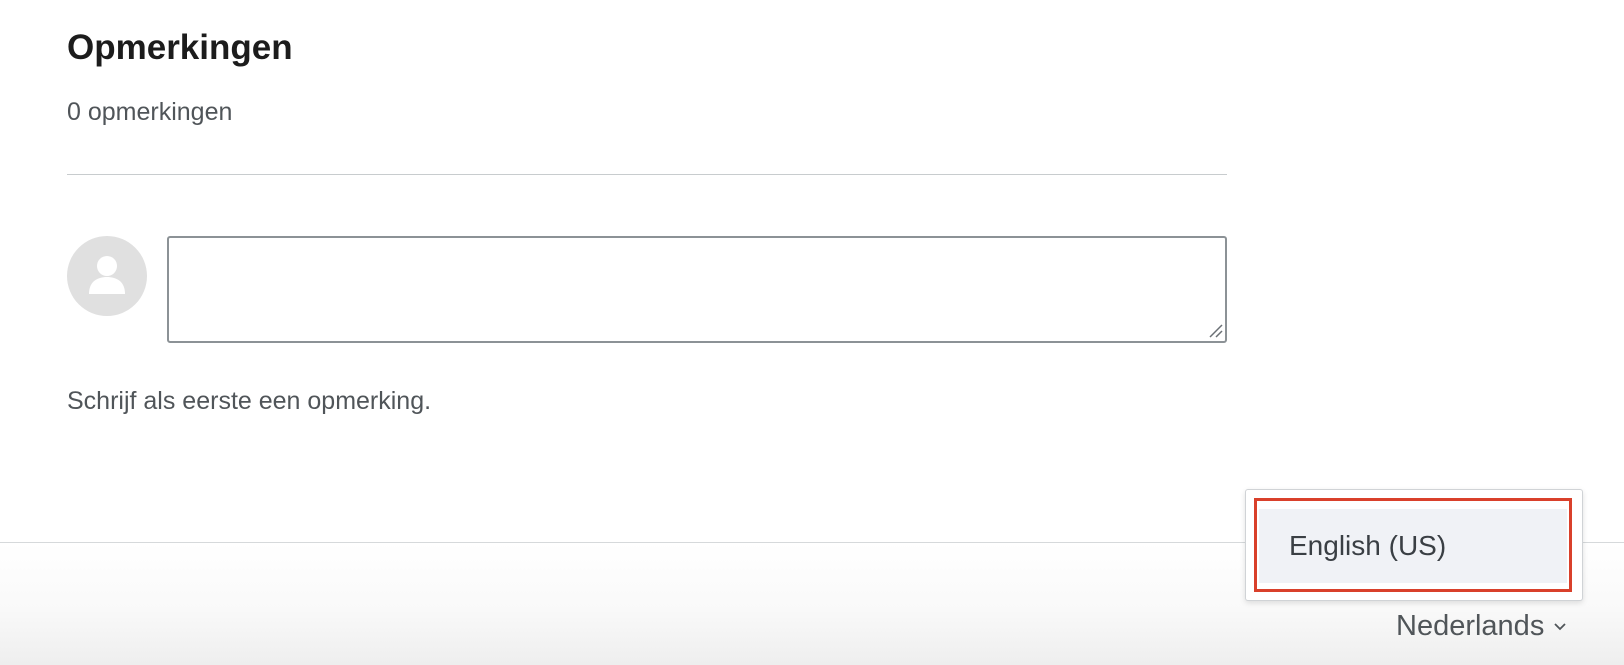  Describe the element at coordinates (180, 47) in the screenshot. I see `comments-title: Opmerkingen` at that location.